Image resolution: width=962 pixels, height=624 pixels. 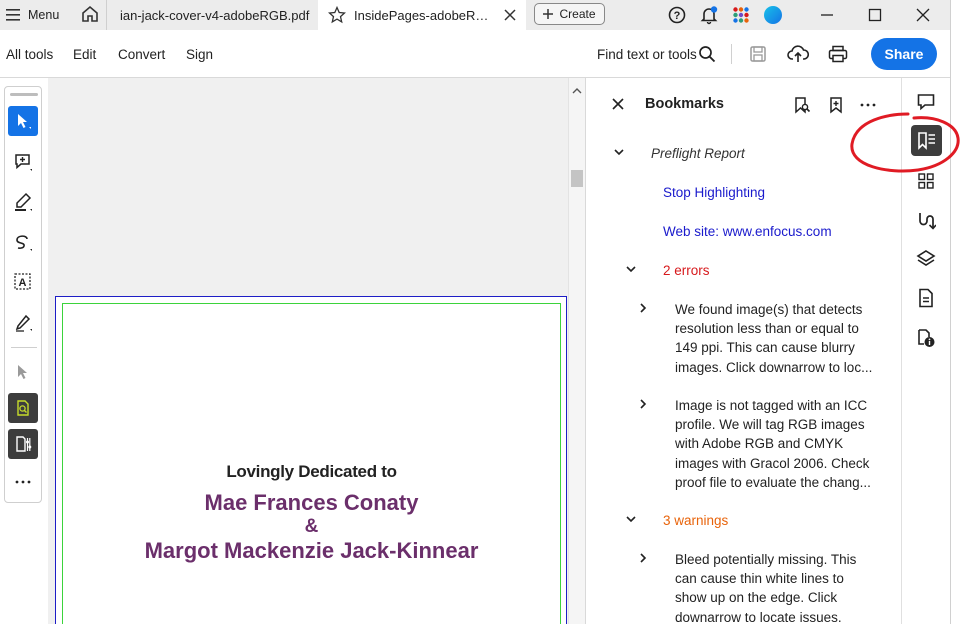 I want to click on save-button, so click(x=758, y=54).